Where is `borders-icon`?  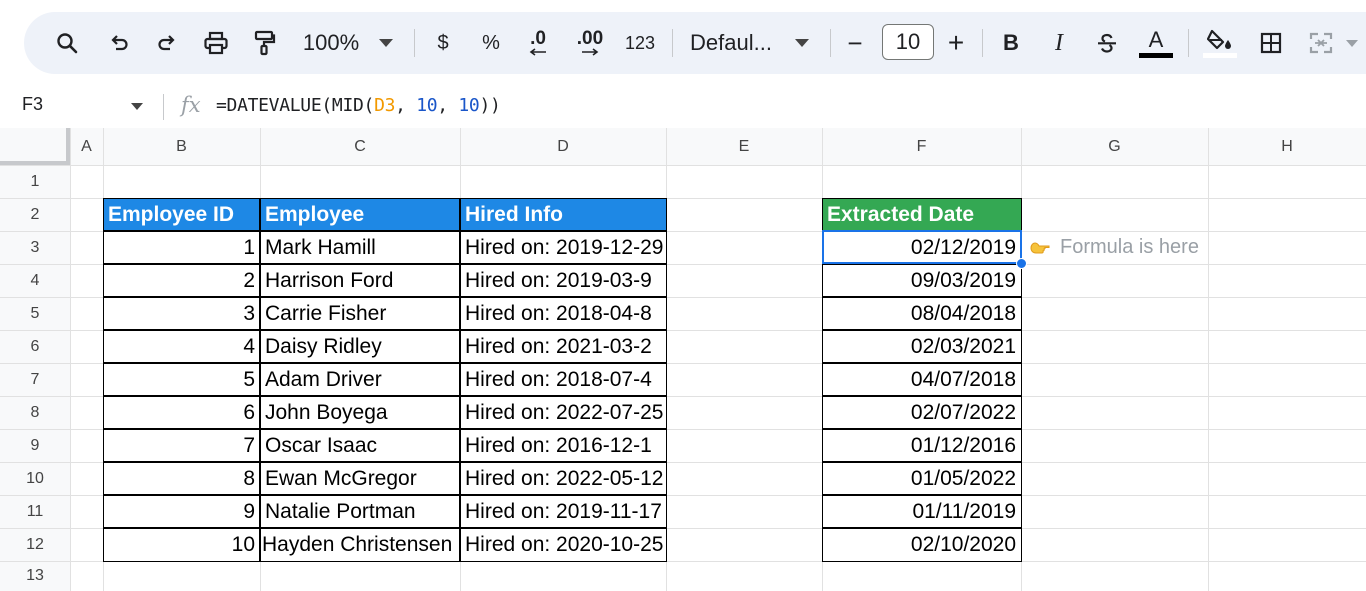 borders-icon is located at coordinates (1271, 43).